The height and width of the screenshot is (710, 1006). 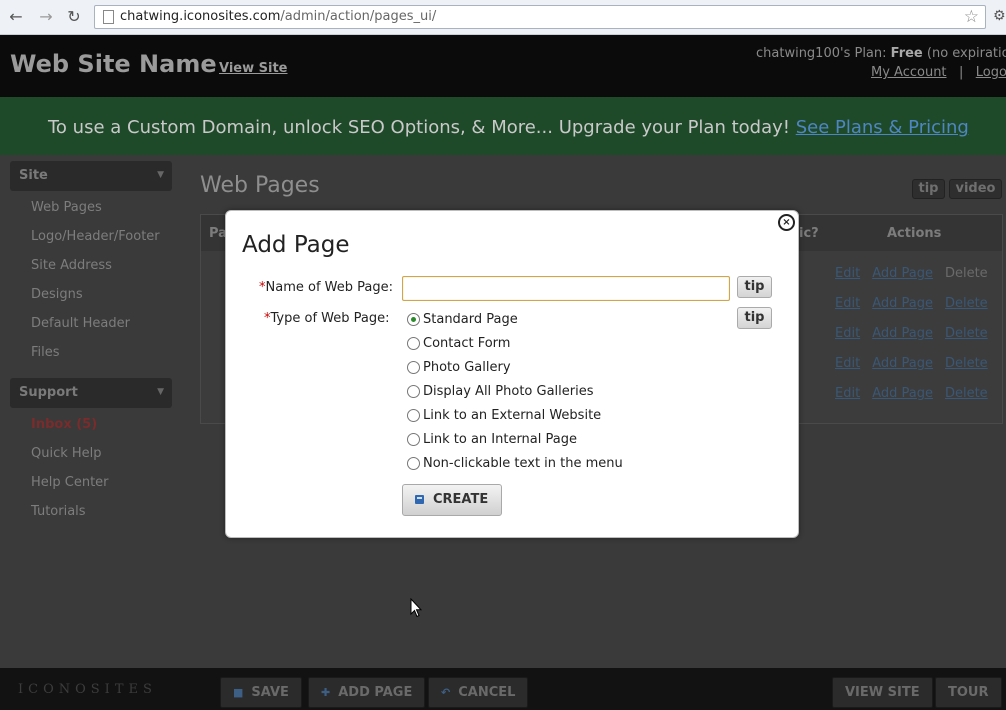 I want to click on view-site-button: VIEW SITE, so click(x=882, y=692).